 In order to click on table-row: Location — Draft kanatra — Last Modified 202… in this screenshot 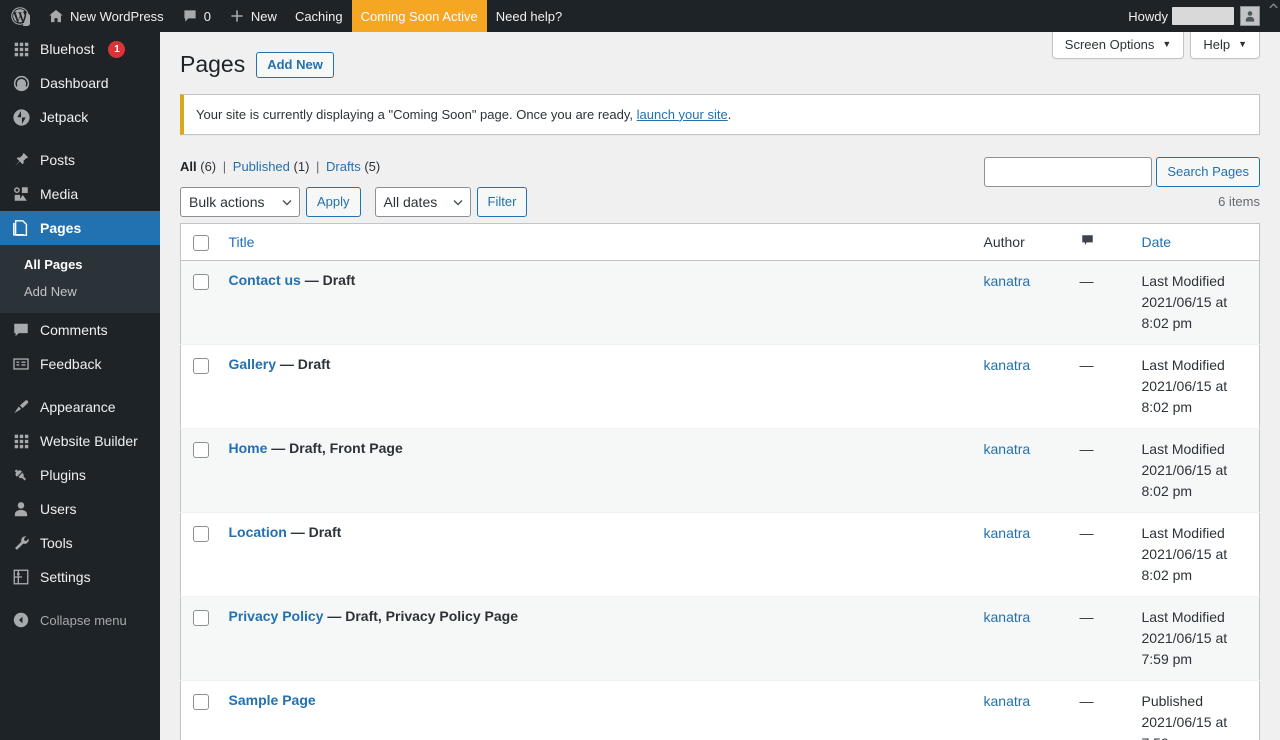, I will do `click(720, 555)`.